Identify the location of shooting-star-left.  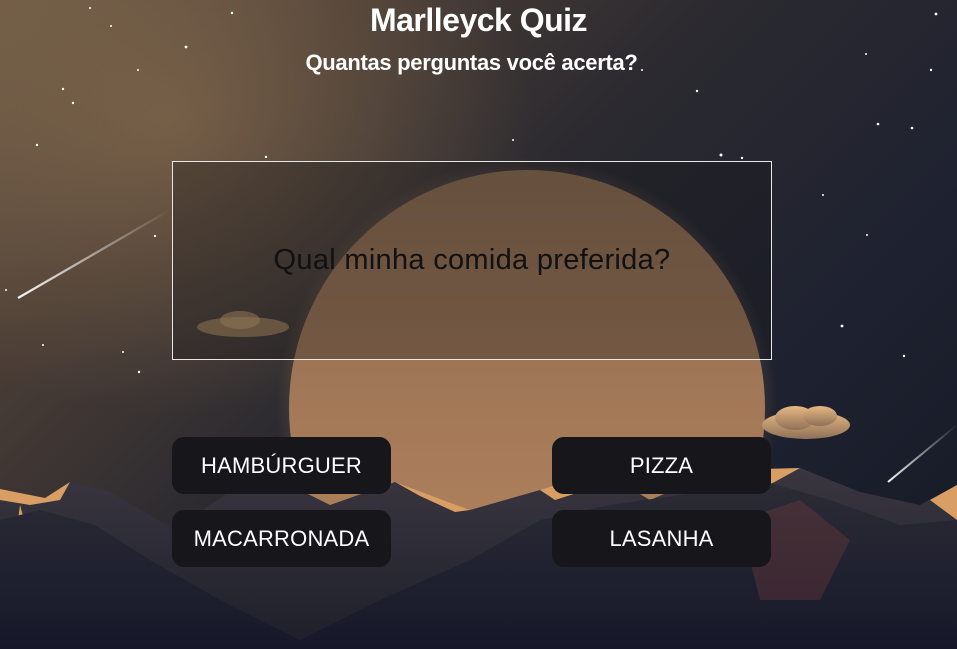
(94, 254).